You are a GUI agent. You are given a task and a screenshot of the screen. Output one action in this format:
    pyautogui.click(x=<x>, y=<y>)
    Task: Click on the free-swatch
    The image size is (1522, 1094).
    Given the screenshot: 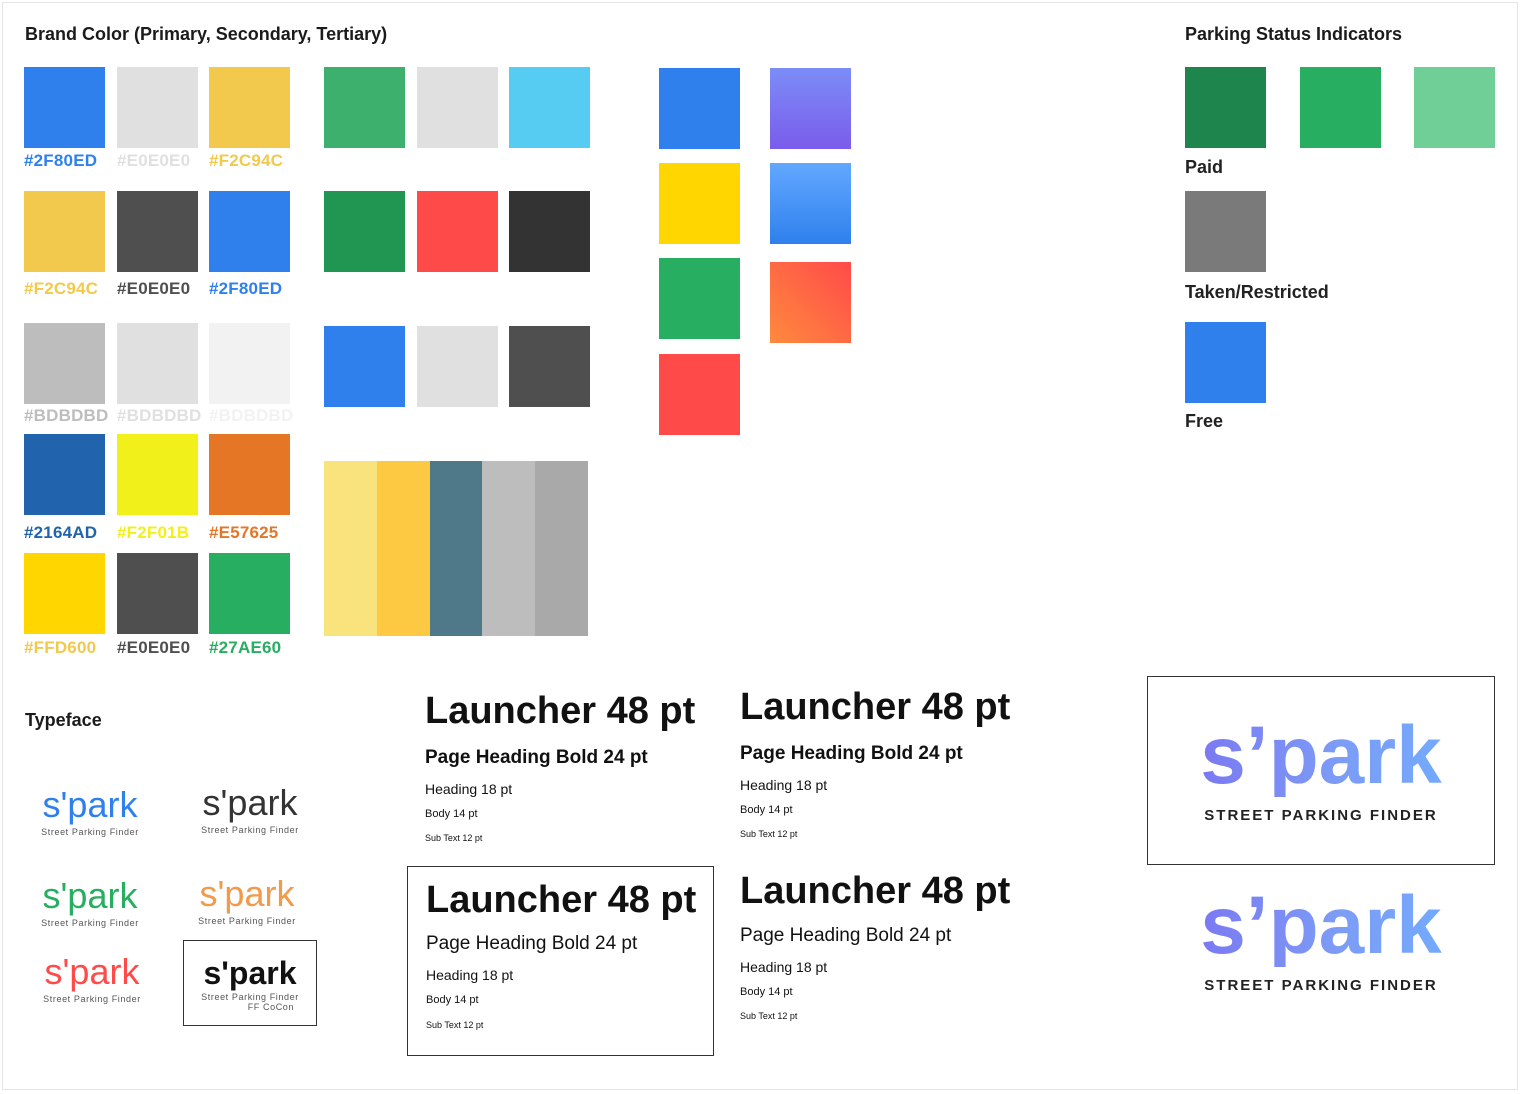 What is the action you would take?
    pyautogui.click(x=1225, y=362)
    